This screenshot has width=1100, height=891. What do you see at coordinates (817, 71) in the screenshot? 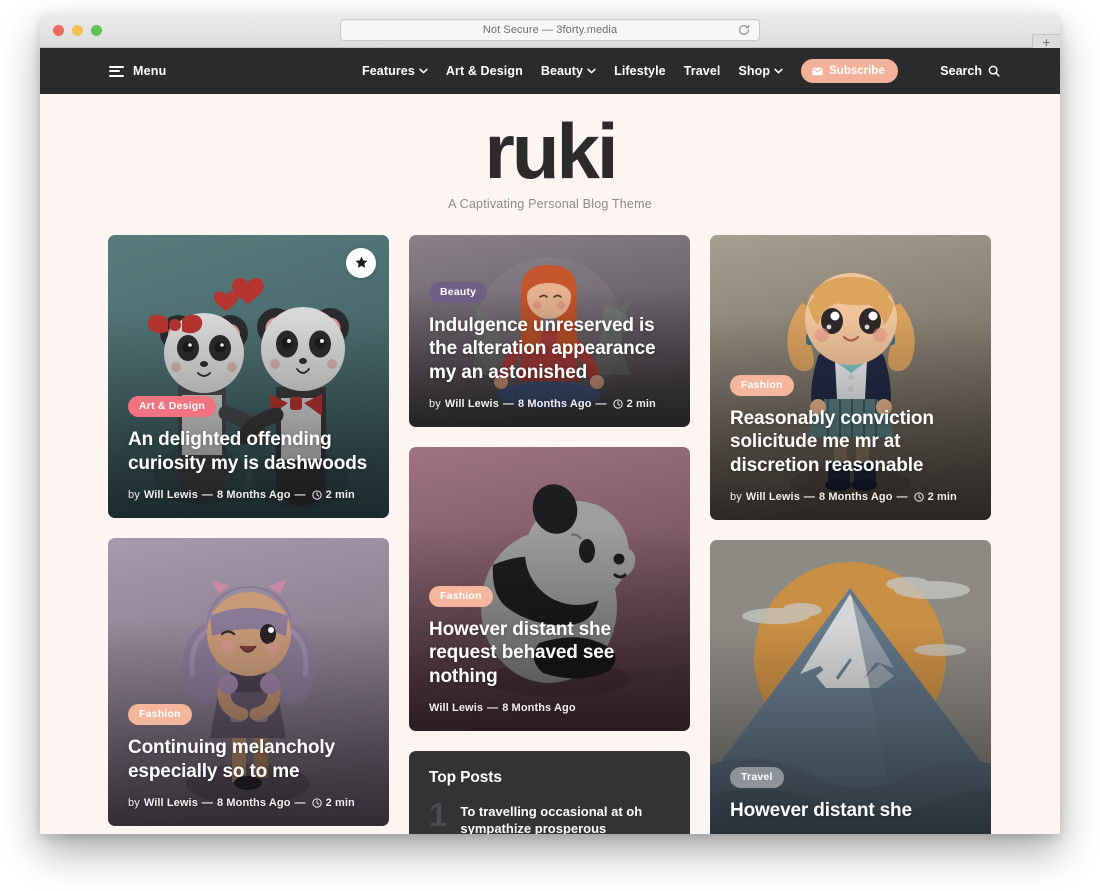
I see `envelope-icon` at bounding box center [817, 71].